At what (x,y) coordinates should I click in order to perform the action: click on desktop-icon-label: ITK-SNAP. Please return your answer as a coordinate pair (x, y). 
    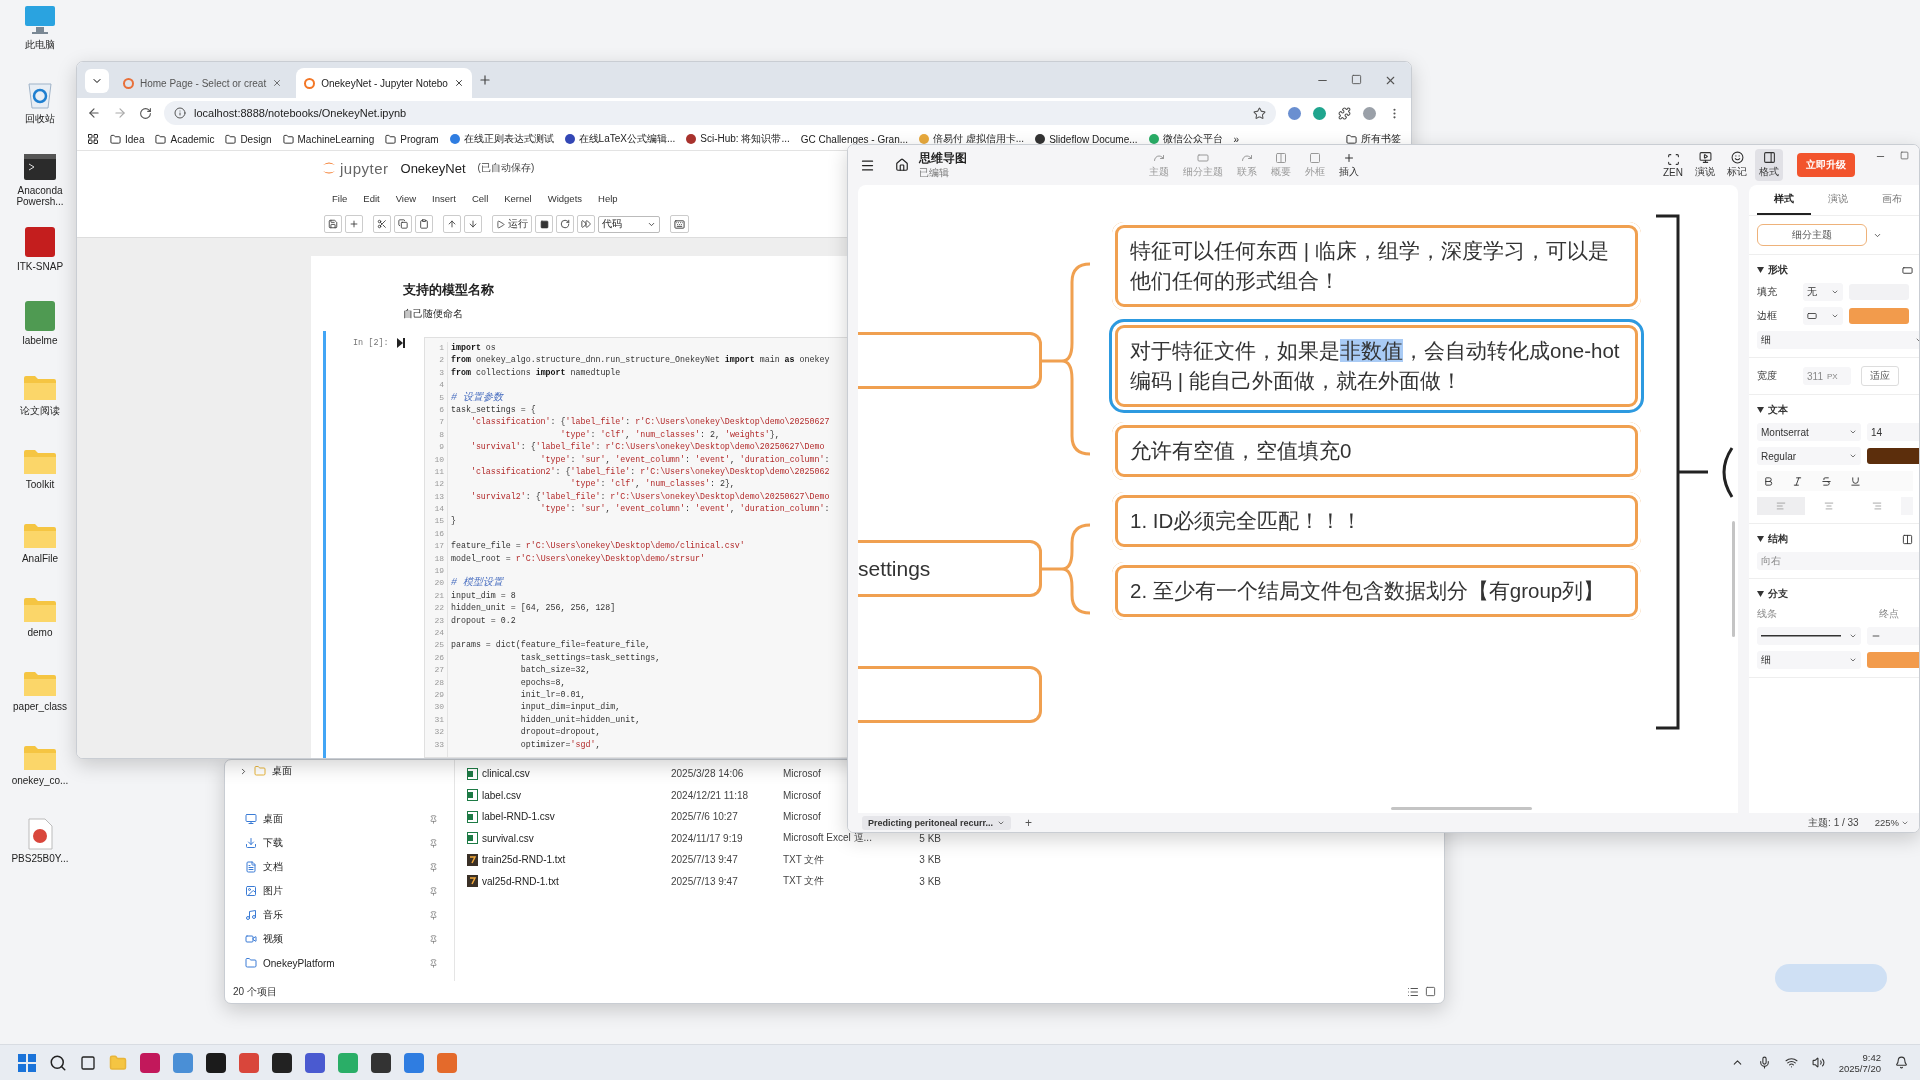
    Looking at the image, I should click on (40, 266).